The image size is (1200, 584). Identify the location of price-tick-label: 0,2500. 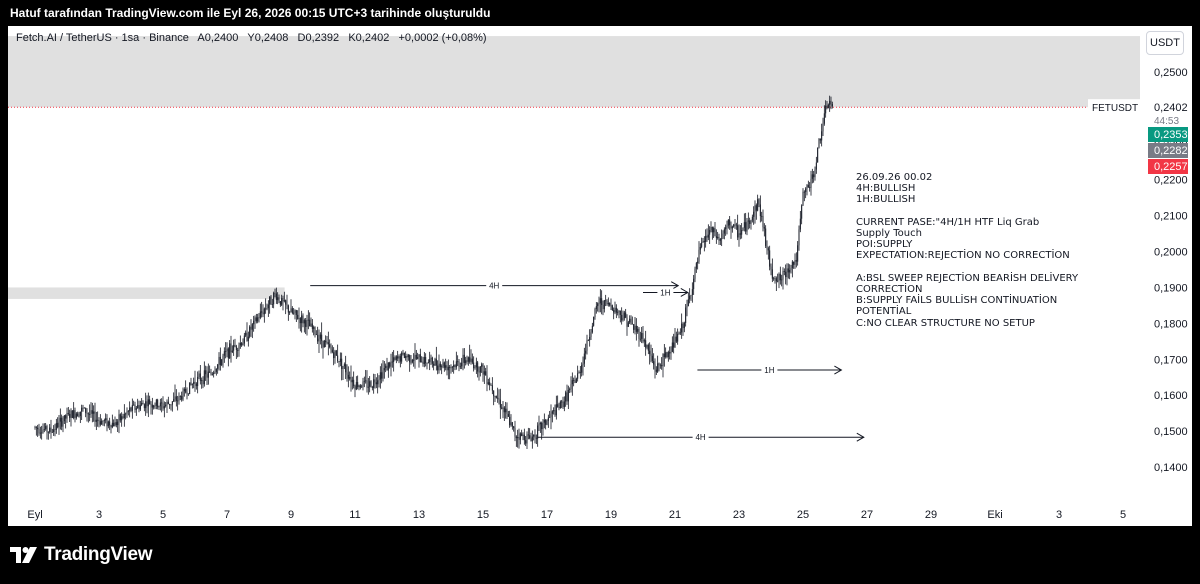
(1171, 73).